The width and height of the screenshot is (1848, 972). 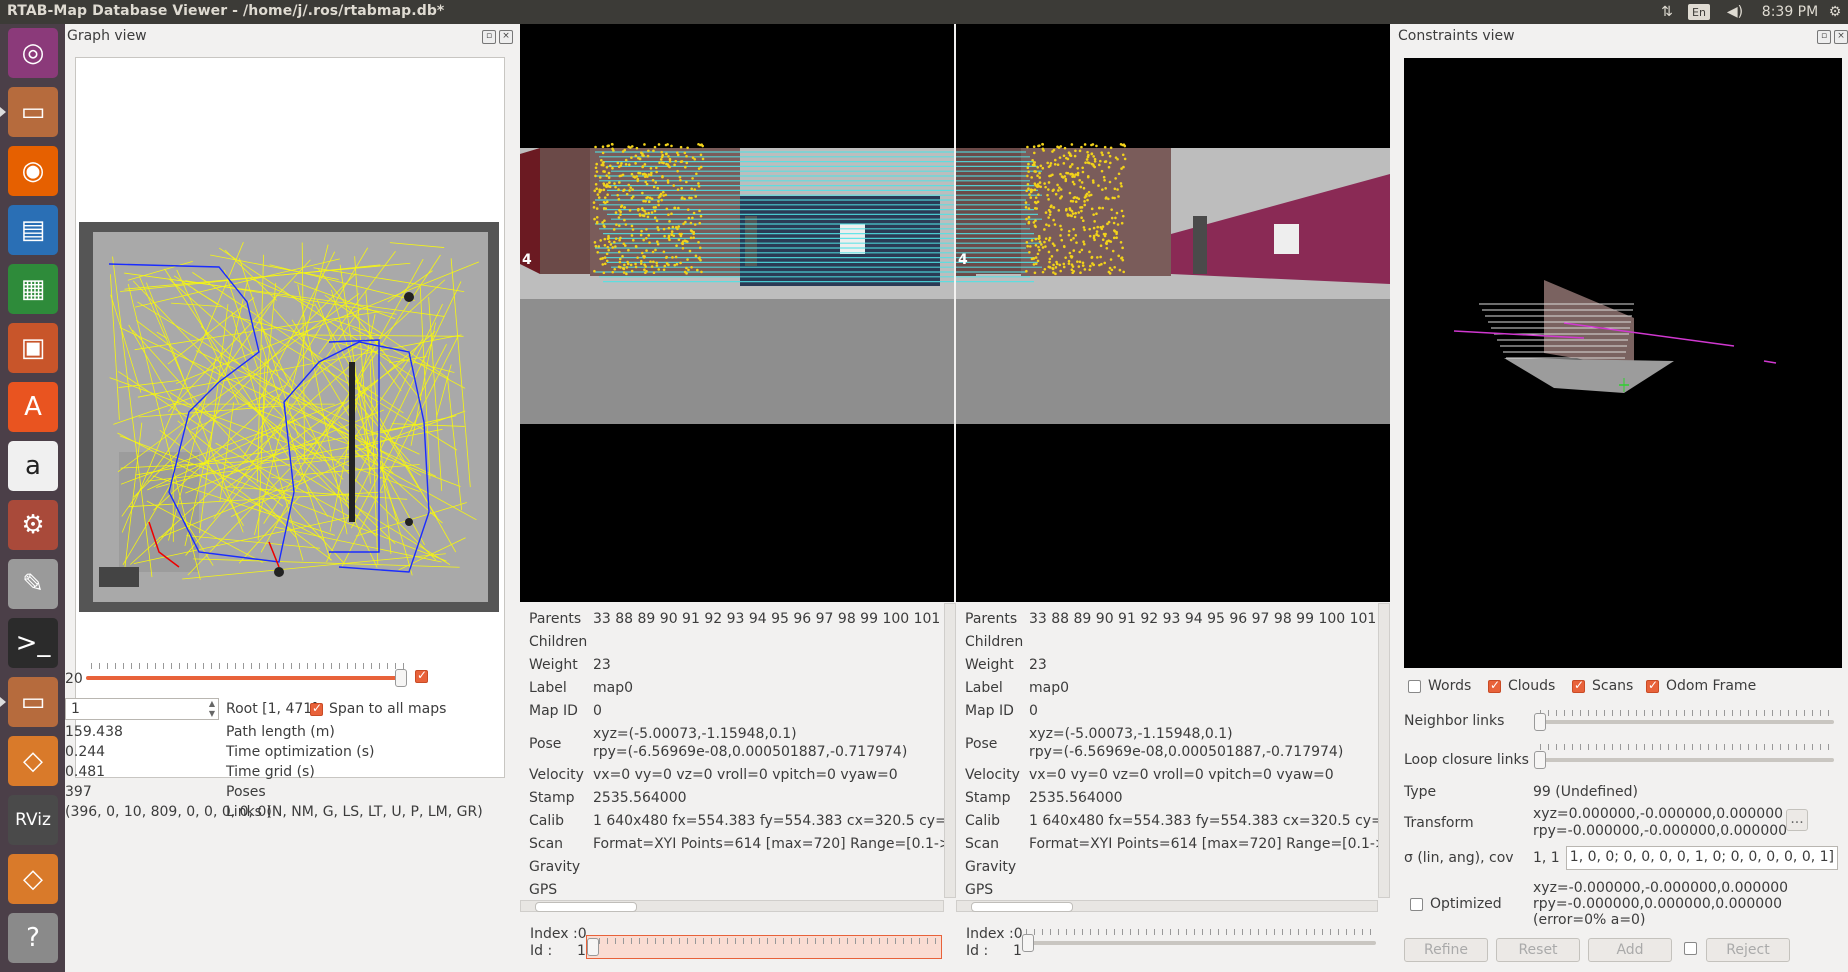 What do you see at coordinates (1420, 792) in the screenshot?
I see `type-label: Type` at bounding box center [1420, 792].